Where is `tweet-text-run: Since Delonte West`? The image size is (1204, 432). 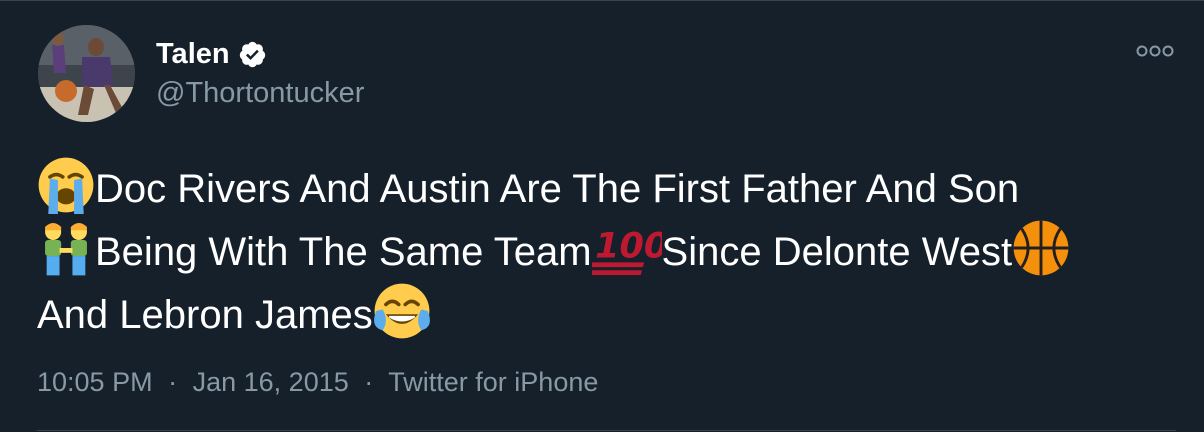
tweet-text-run: Since Delonte West is located at coordinates (837, 252).